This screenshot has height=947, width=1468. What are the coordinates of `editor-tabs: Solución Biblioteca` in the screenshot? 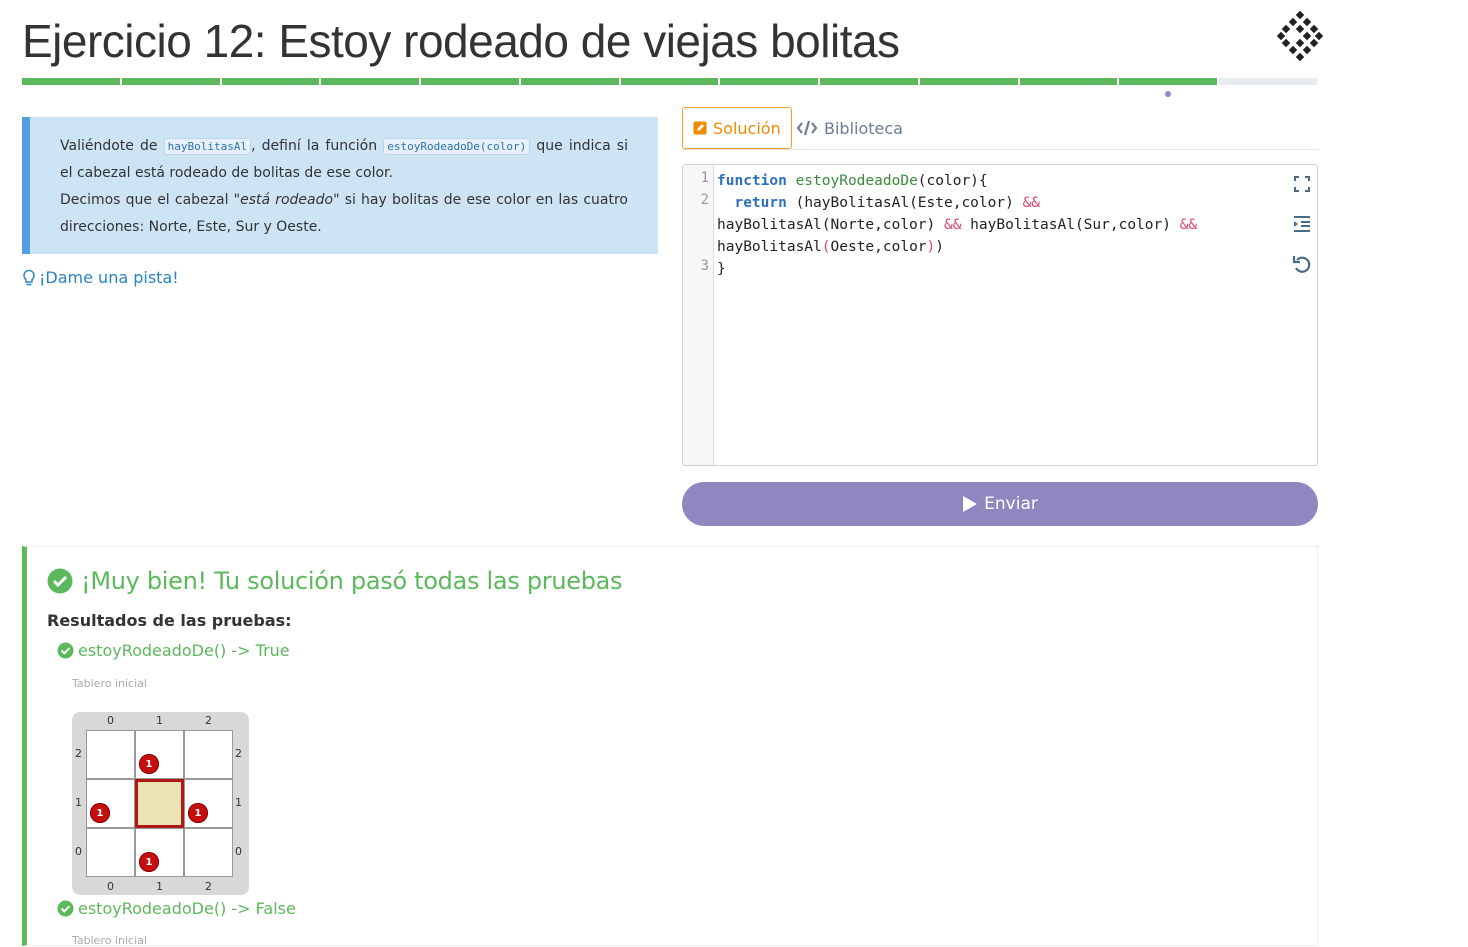 It's located at (1000, 128).